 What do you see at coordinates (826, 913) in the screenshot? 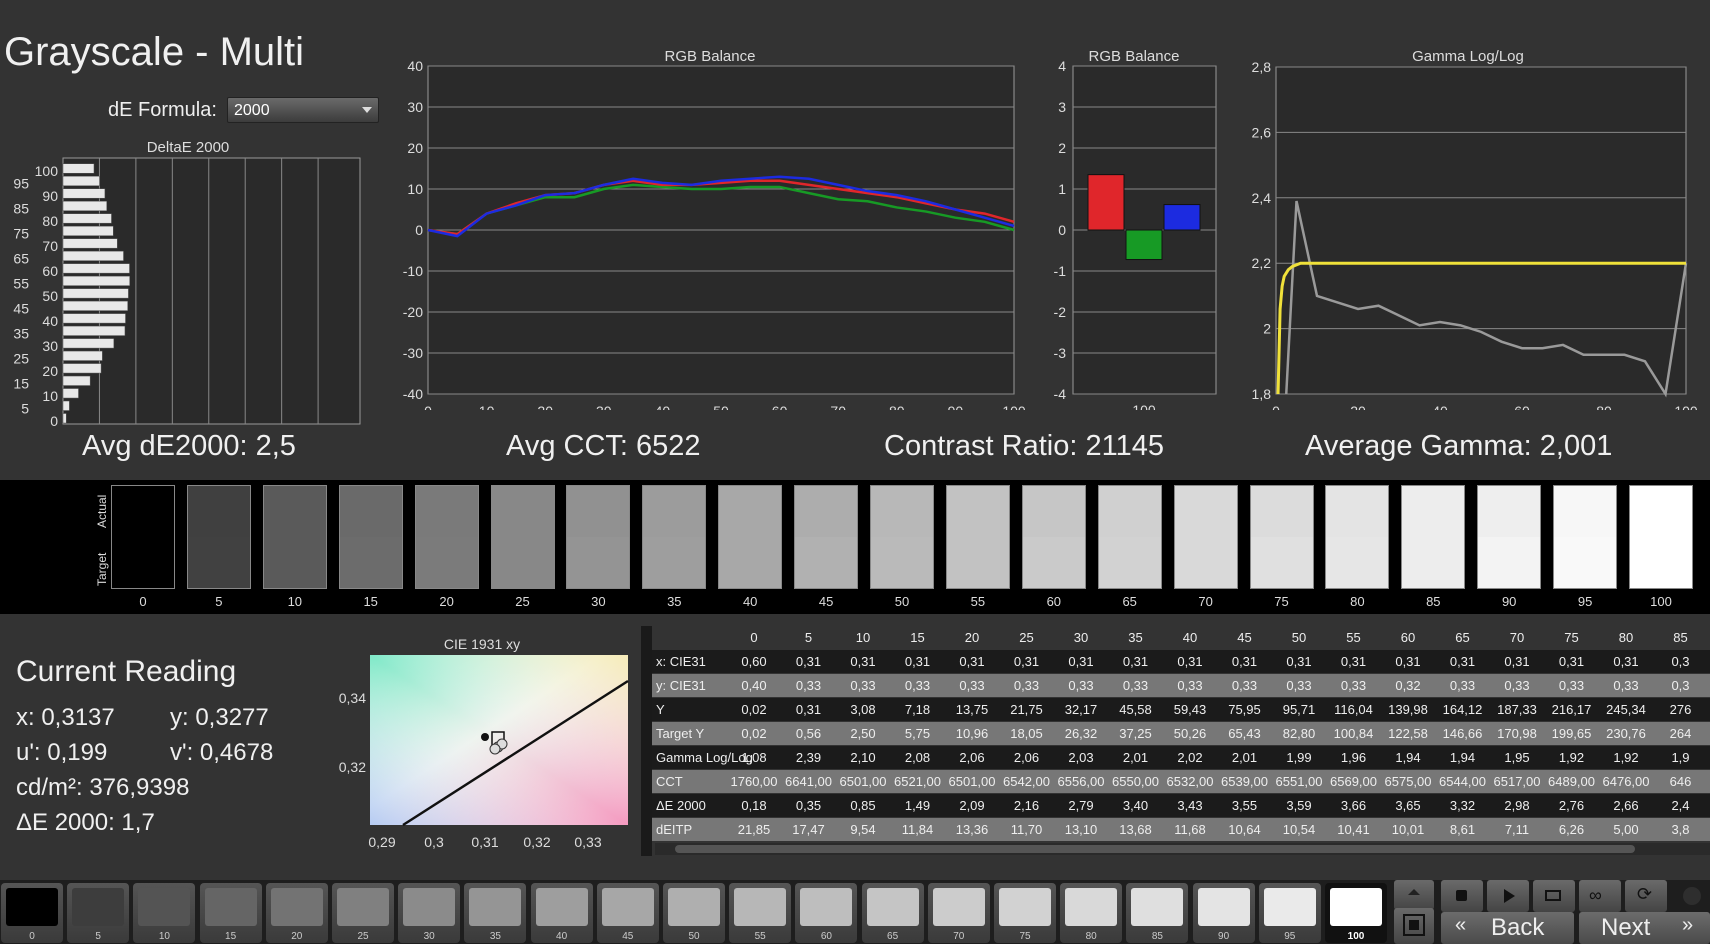
I see `patch-button-60: 60` at bounding box center [826, 913].